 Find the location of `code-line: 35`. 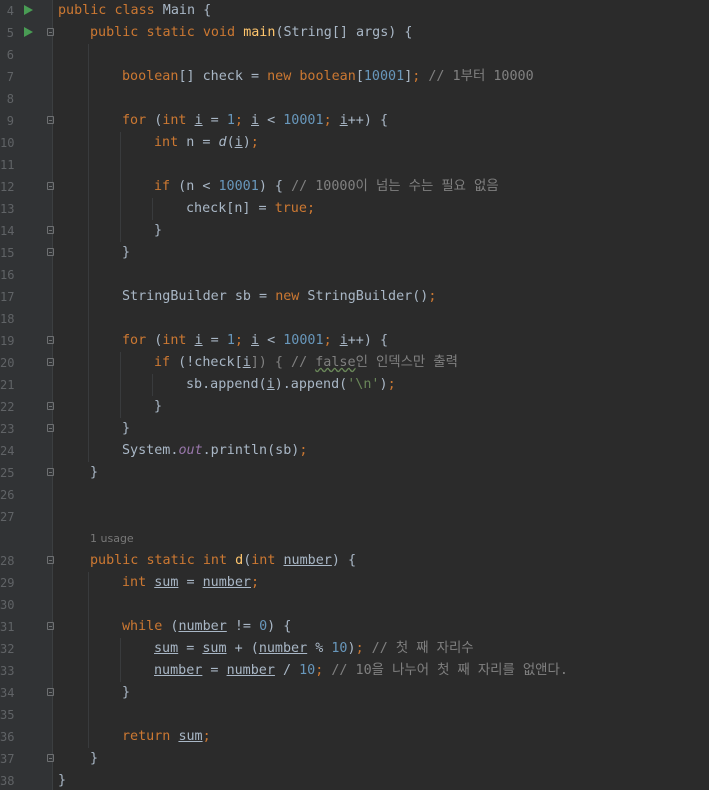

code-line: 35 is located at coordinates (354, 715).